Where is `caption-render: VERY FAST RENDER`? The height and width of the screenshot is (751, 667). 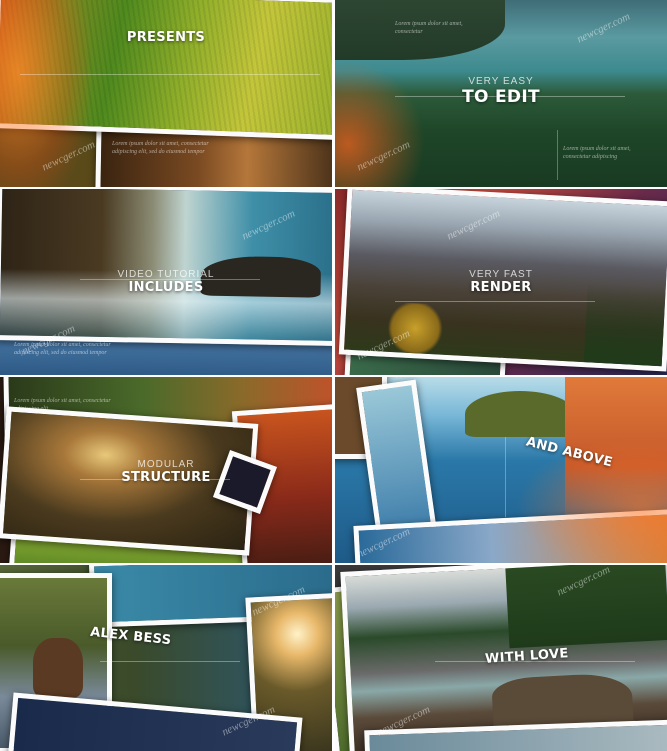 caption-render: VERY FAST RENDER is located at coordinates (501, 282).